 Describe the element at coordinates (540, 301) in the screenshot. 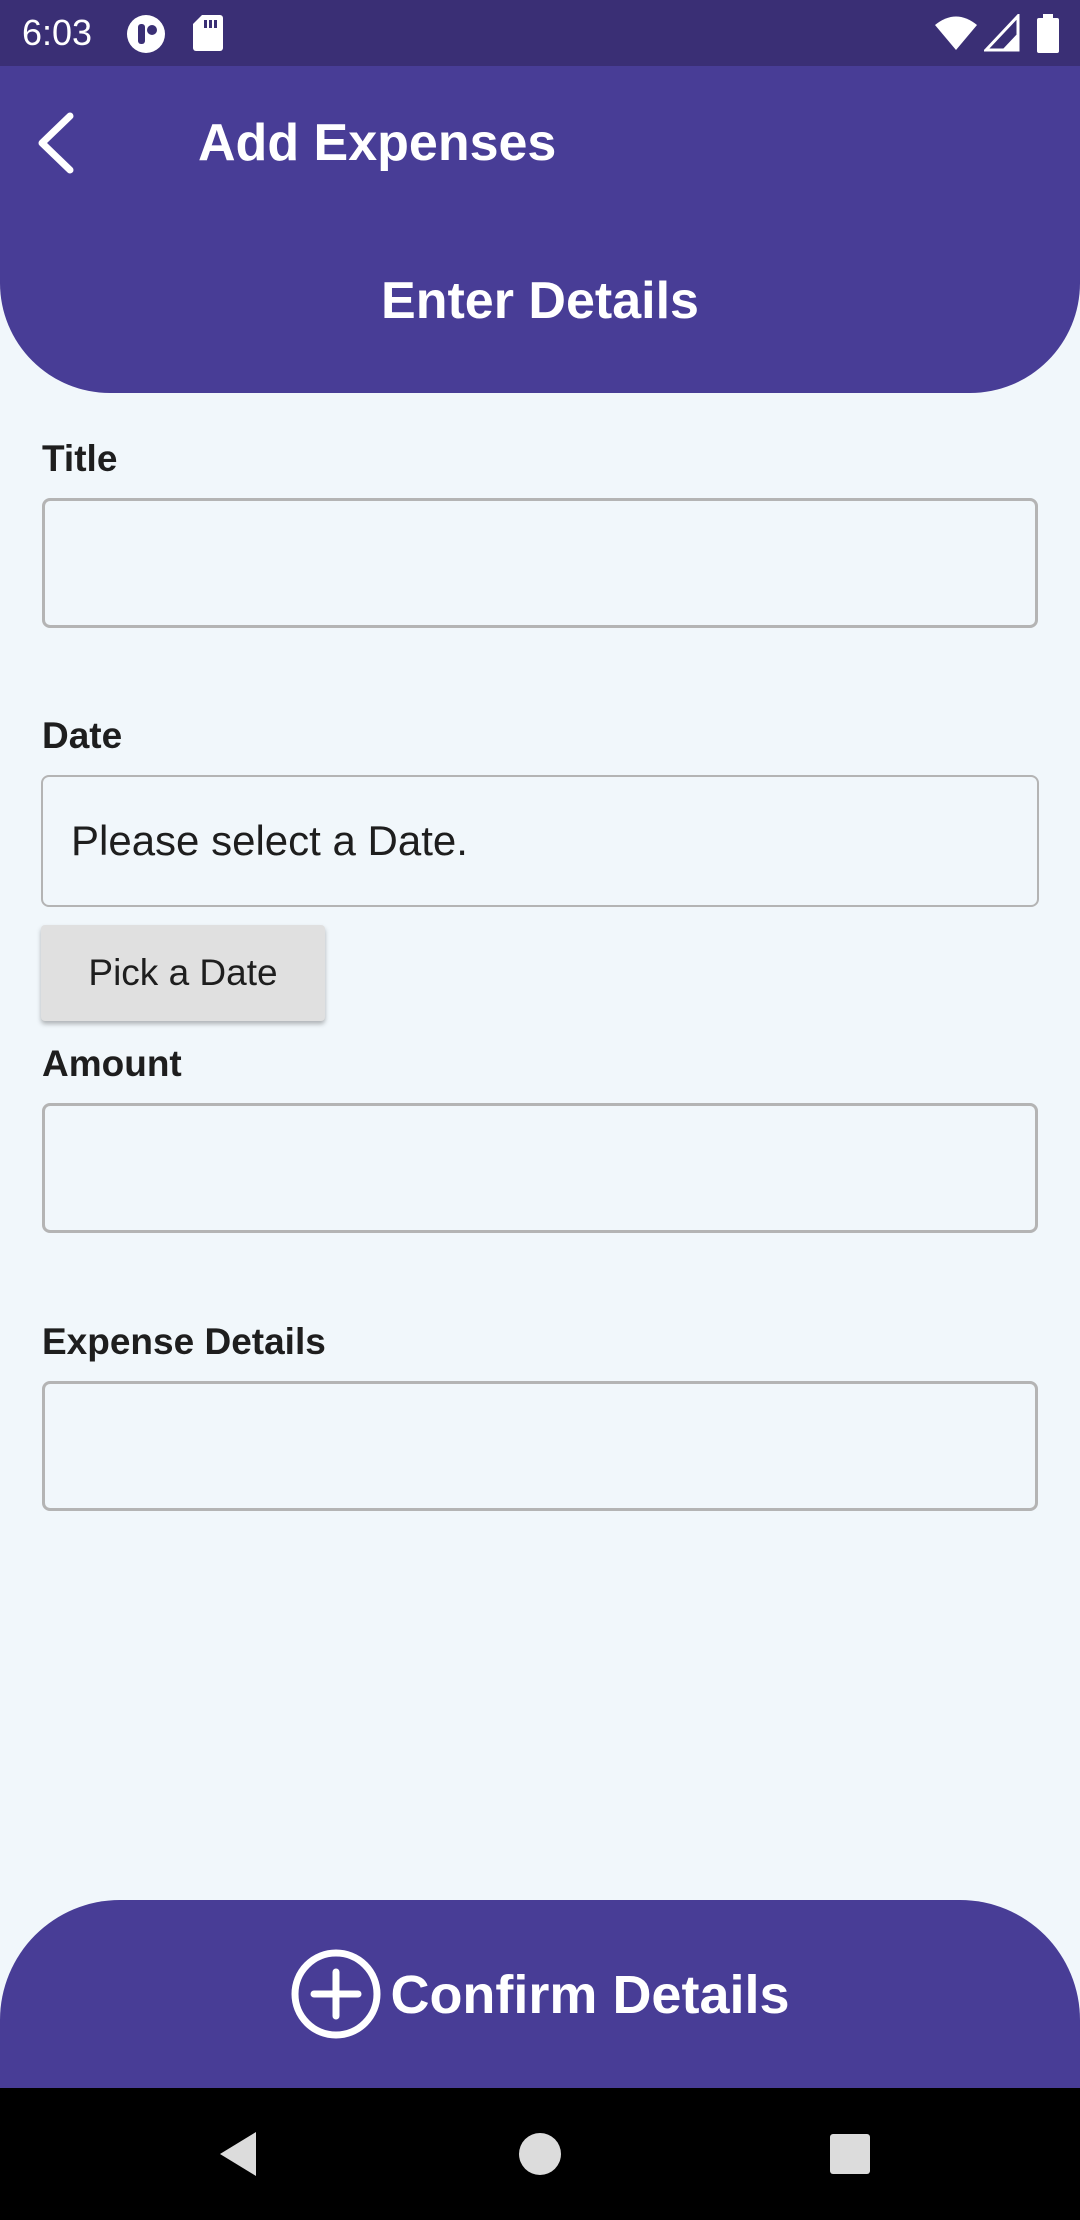

I see `section-heading: Enter Details` at that location.